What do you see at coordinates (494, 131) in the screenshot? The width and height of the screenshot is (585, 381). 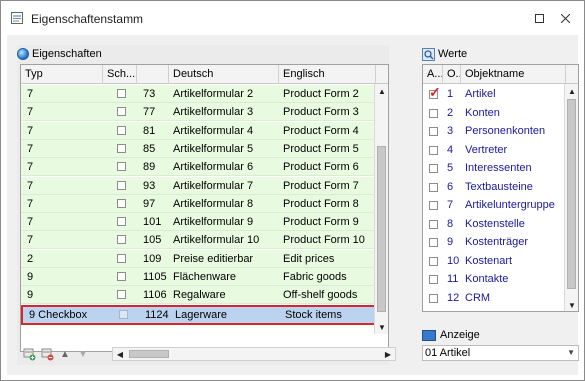 I see `list-item: 3 Personenkonten` at bounding box center [494, 131].